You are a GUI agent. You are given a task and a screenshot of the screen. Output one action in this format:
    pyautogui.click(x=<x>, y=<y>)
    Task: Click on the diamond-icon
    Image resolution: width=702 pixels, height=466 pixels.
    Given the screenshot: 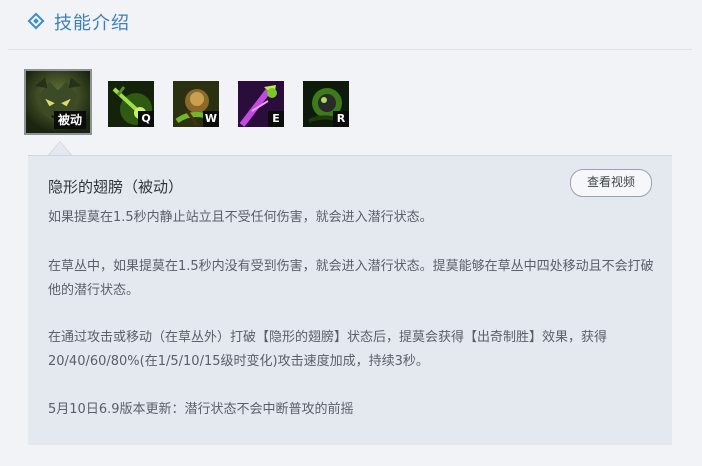 What is the action you would take?
    pyautogui.click(x=36, y=21)
    